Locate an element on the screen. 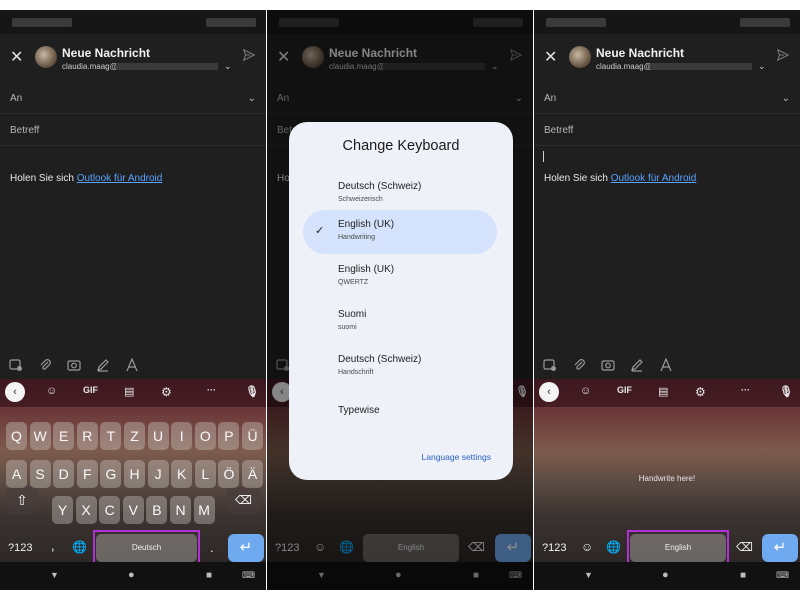 The width and height of the screenshot is (800, 600). handwriting-area: Handwrite here! is located at coordinates (667, 478).